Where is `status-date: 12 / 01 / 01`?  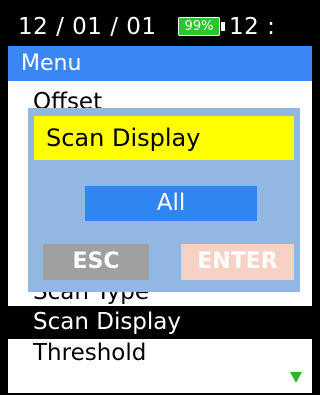
status-date: 12 / 01 / 01 is located at coordinates (87, 27).